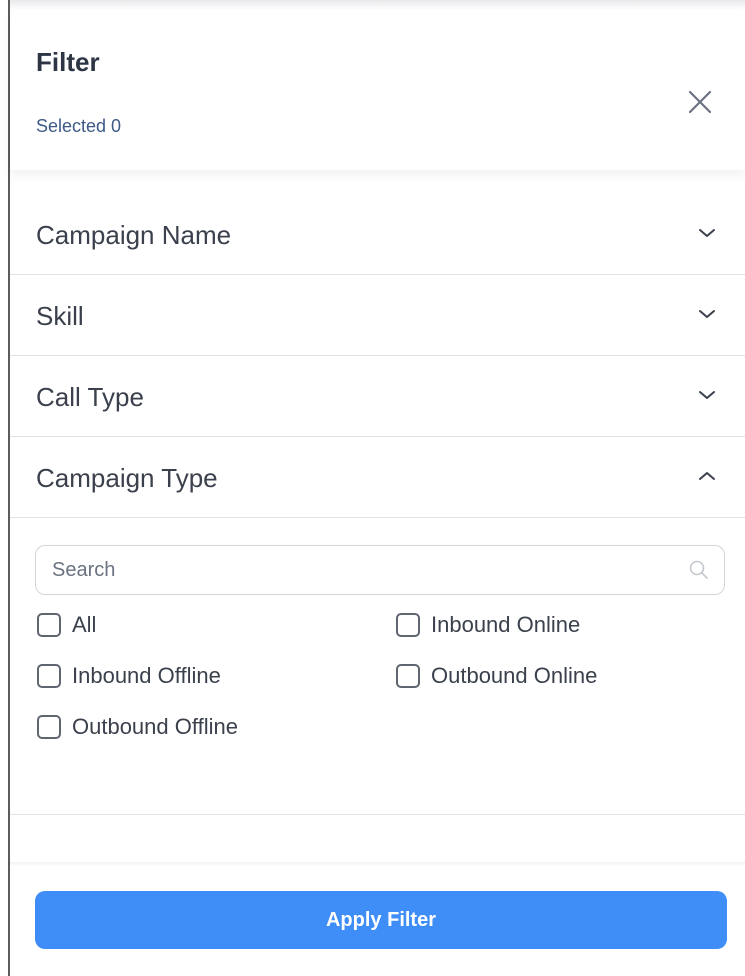 Image resolution: width=745 pixels, height=976 pixels. I want to click on apply-filter-button: Apply Filter, so click(381, 920).